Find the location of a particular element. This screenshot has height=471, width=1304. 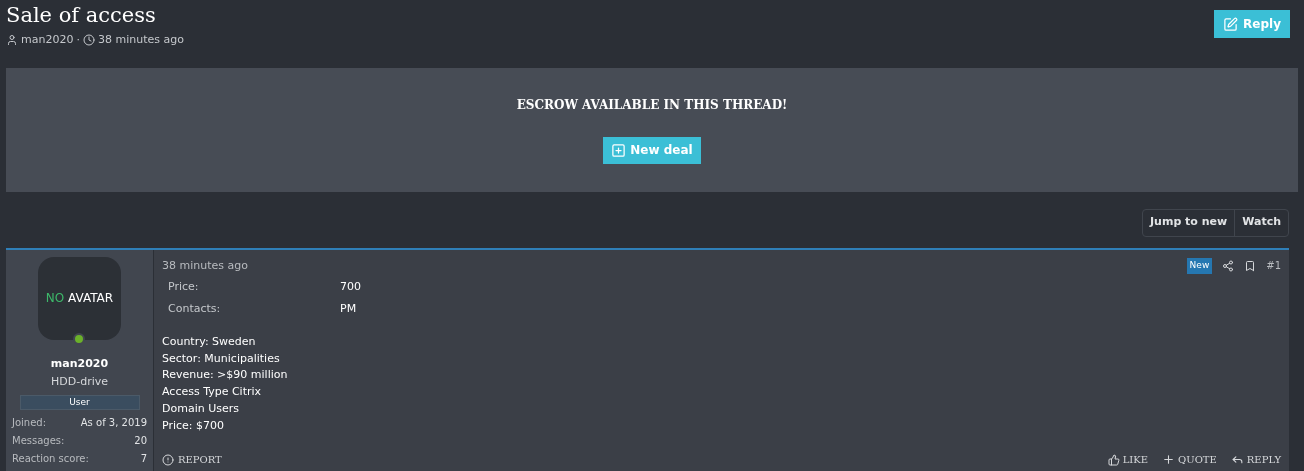

post-action-link: QUOTE is located at coordinates (1189, 459).